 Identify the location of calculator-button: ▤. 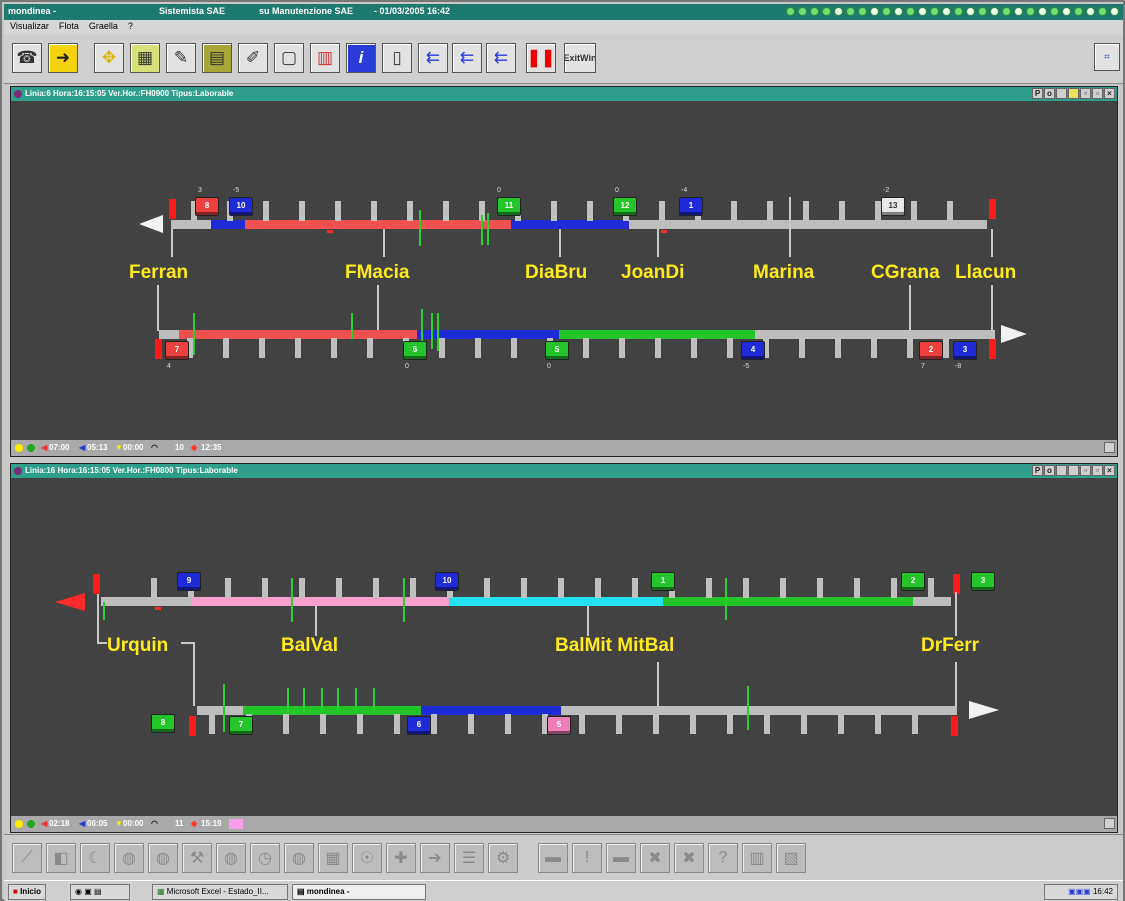
(217, 58).